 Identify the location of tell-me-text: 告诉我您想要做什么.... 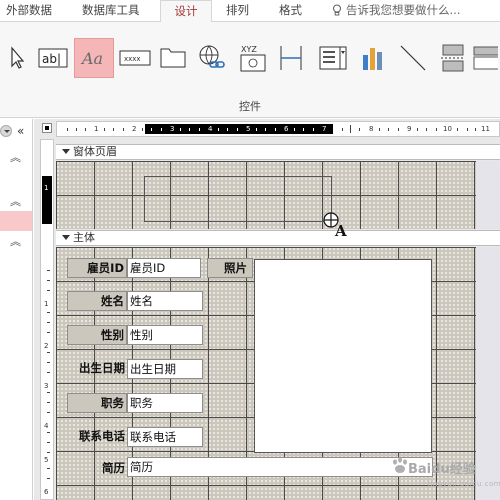
(403, 10).